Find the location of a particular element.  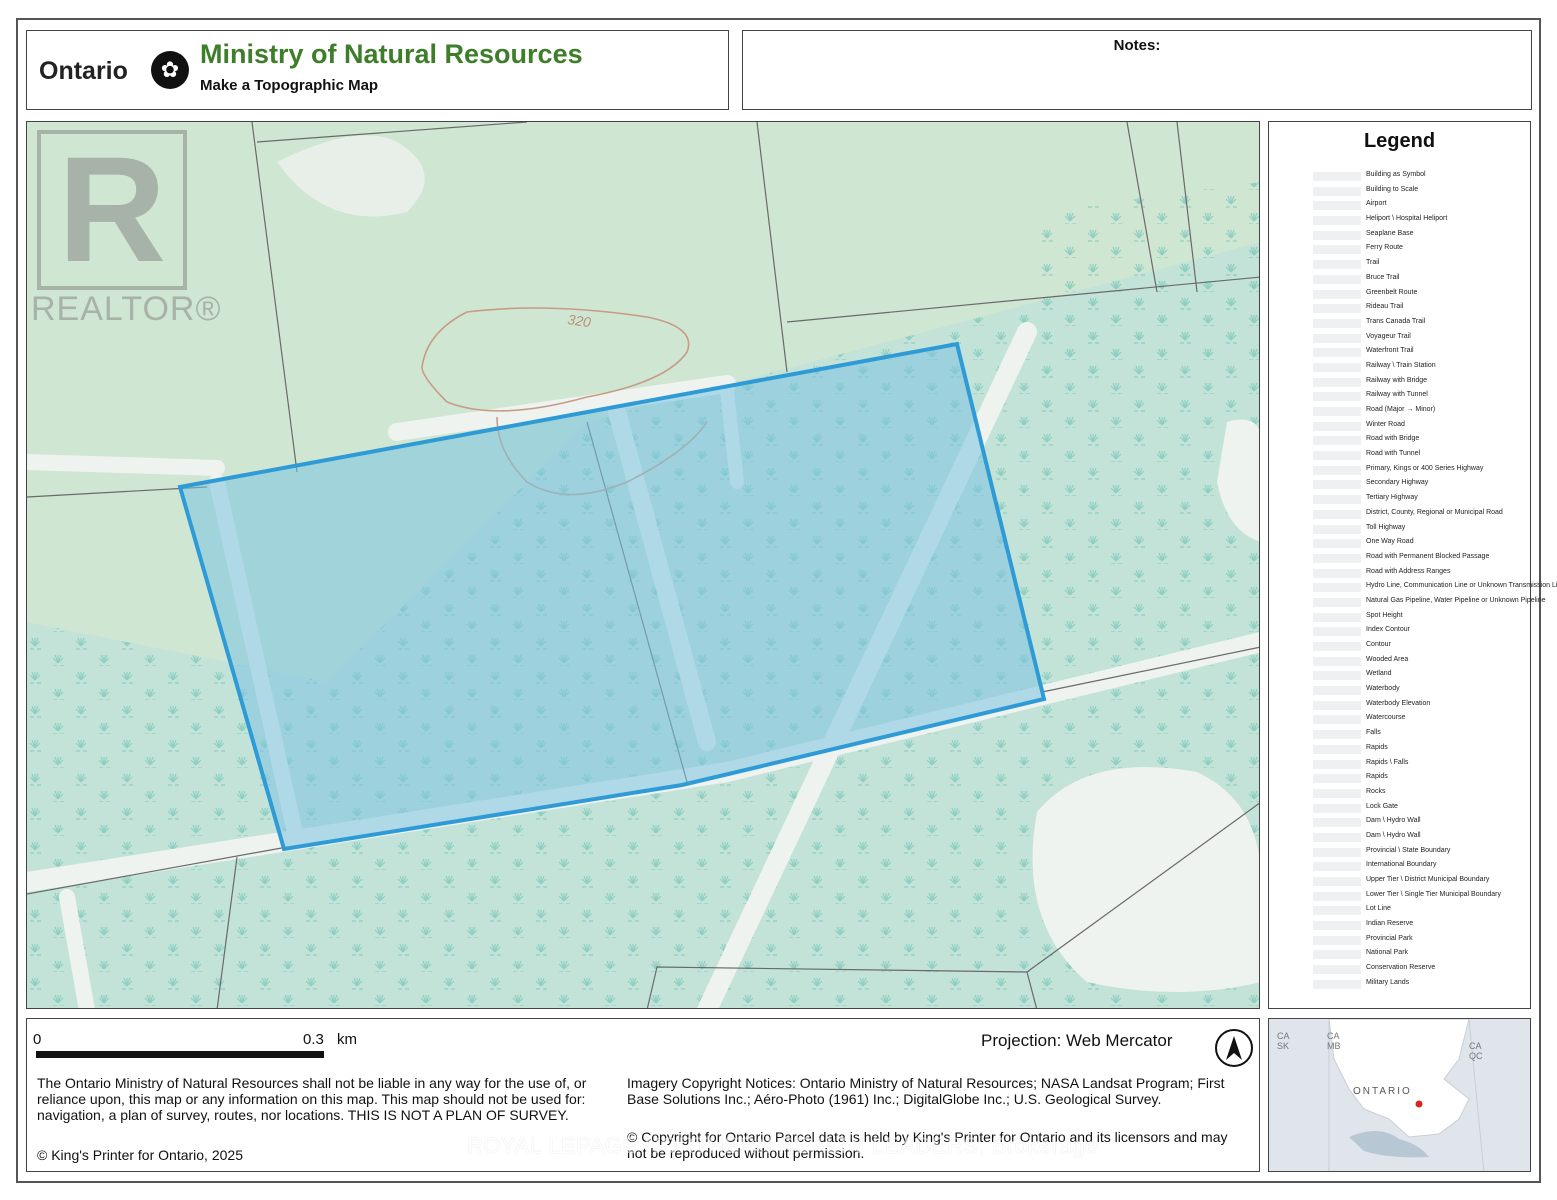

legend-item: Contour is located at coordinates (1400, 647).